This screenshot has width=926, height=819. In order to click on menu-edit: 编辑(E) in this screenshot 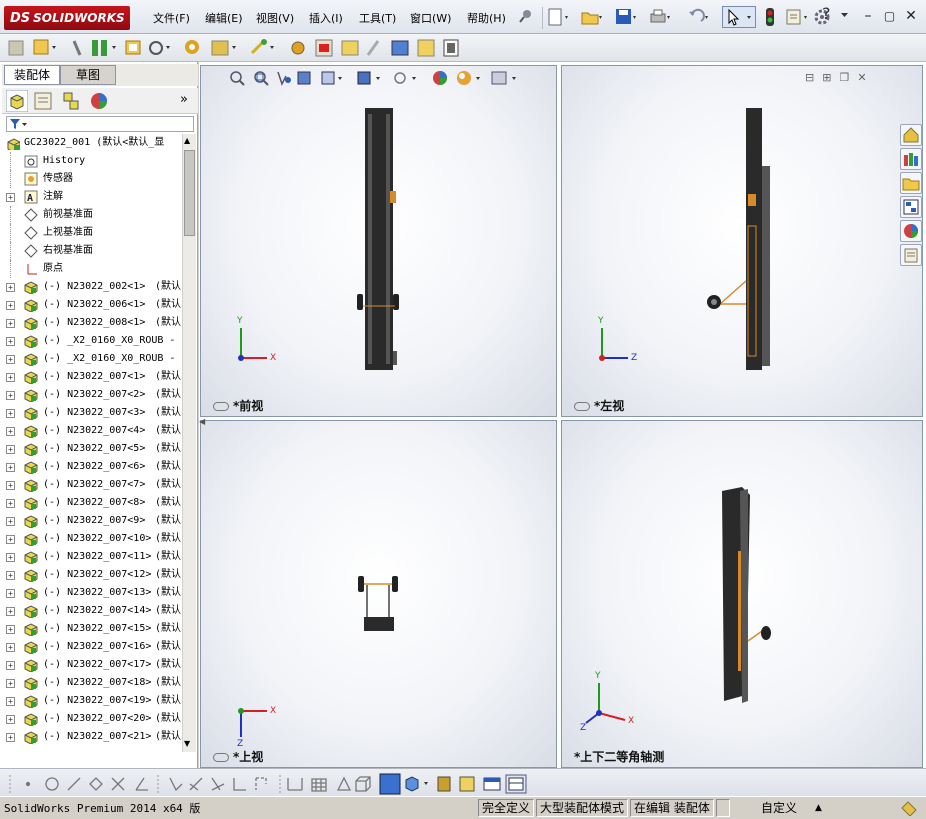, I will do `click(224, 18)`.